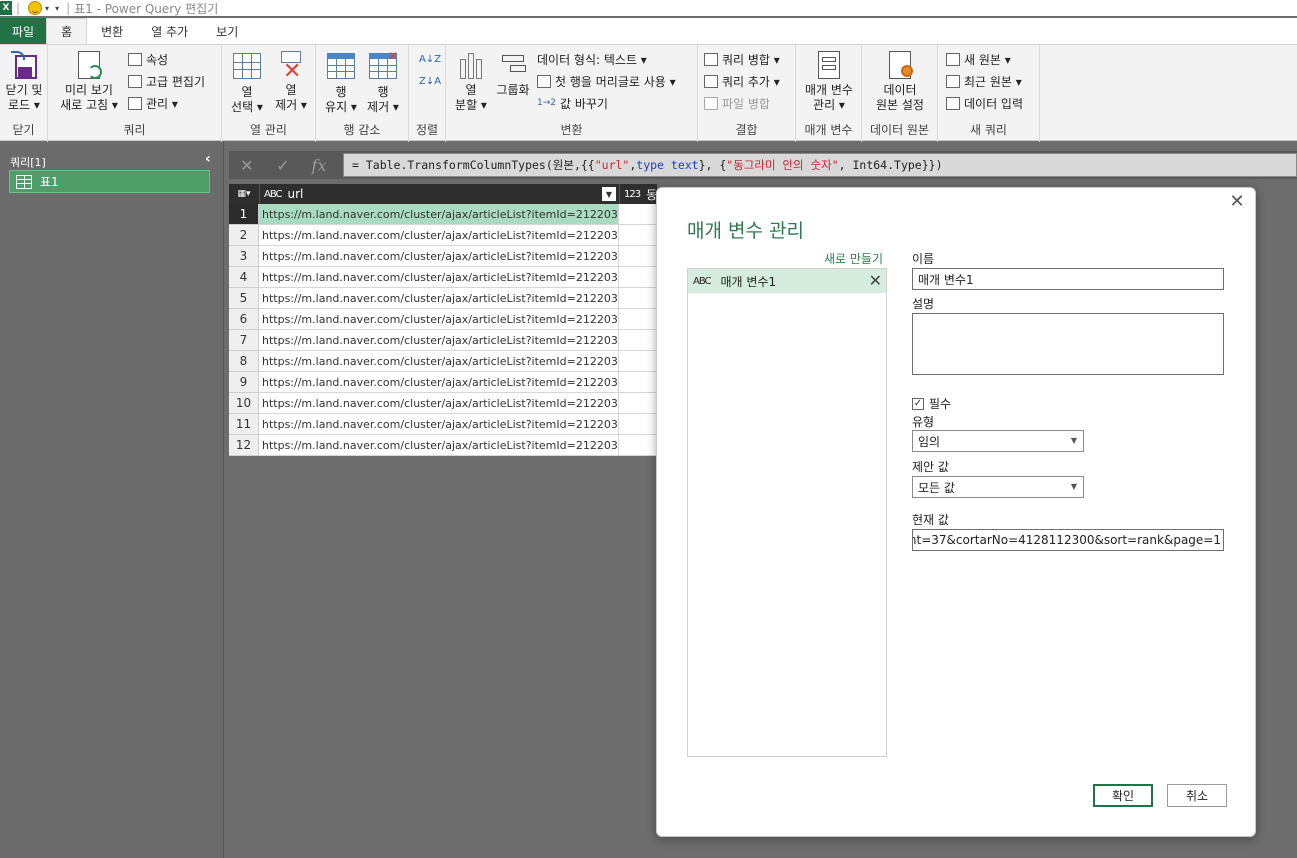  Describe the element at coordinates (998, 487) in the screenshot. I see `suggested-values-select: 모든 값 ▼` at that location.